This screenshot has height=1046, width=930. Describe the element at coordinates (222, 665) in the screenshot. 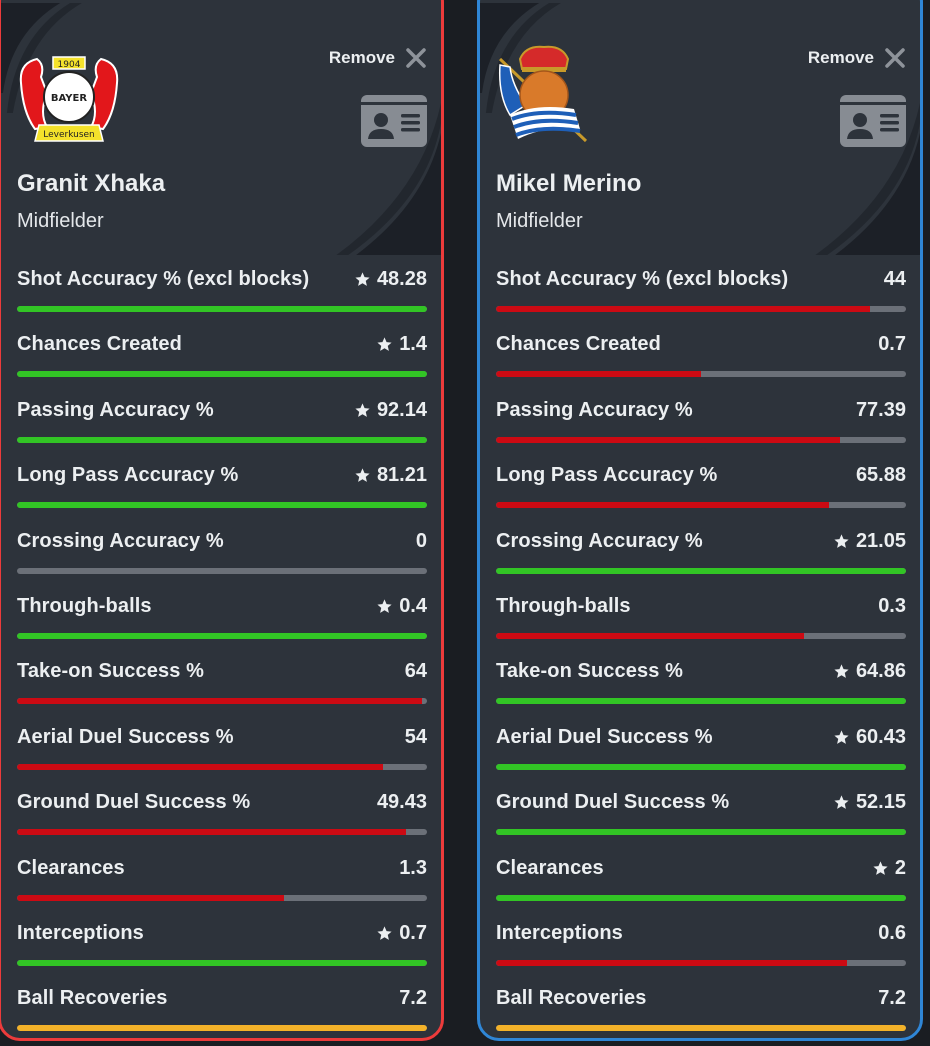

I see `stat-row: Take-on Success % 64` at that location.